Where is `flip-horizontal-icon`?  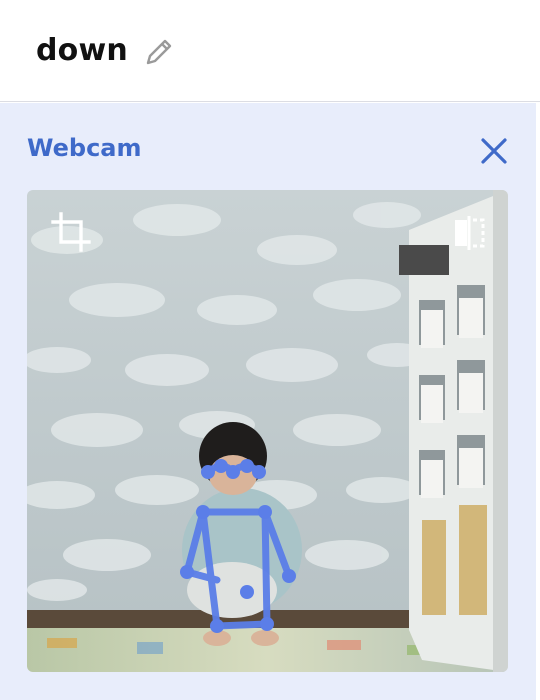
flip-horizontal-icon is located at coordinates (470, 233).